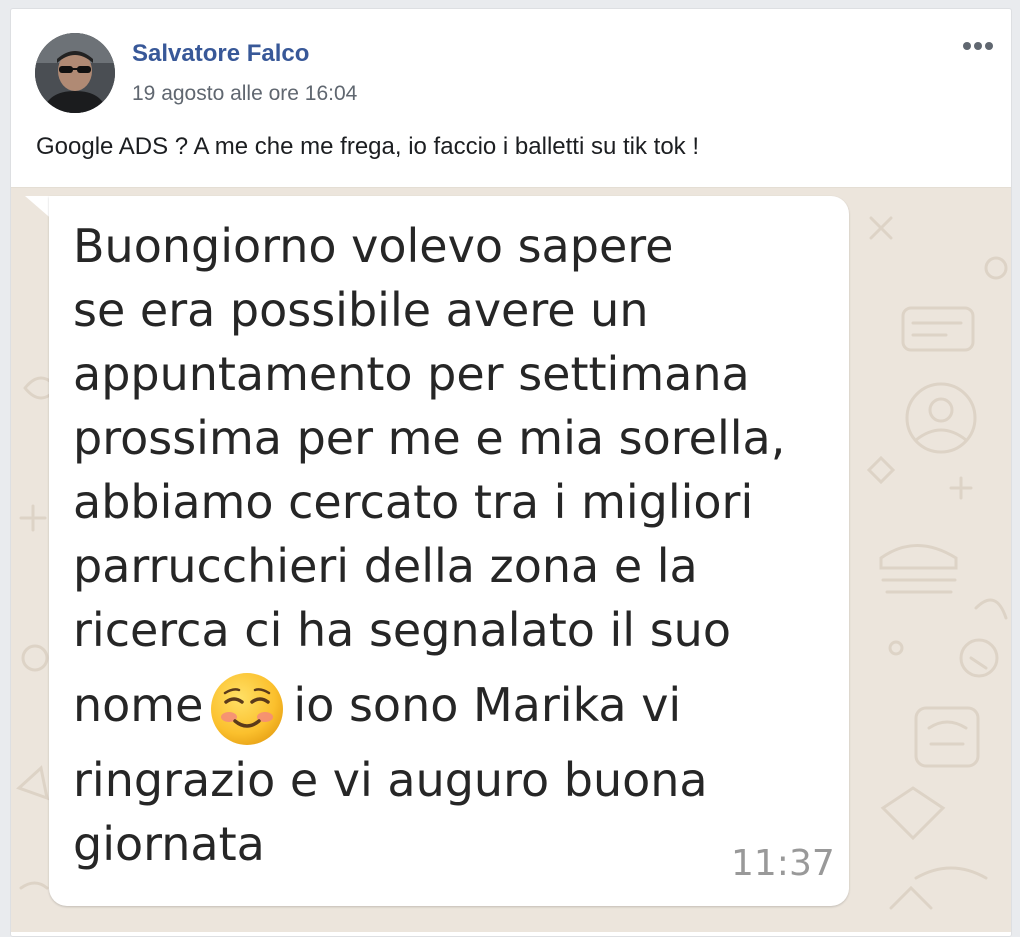 The image size is (1020, 937). I want to click on author-avatar, so click(75, 73).